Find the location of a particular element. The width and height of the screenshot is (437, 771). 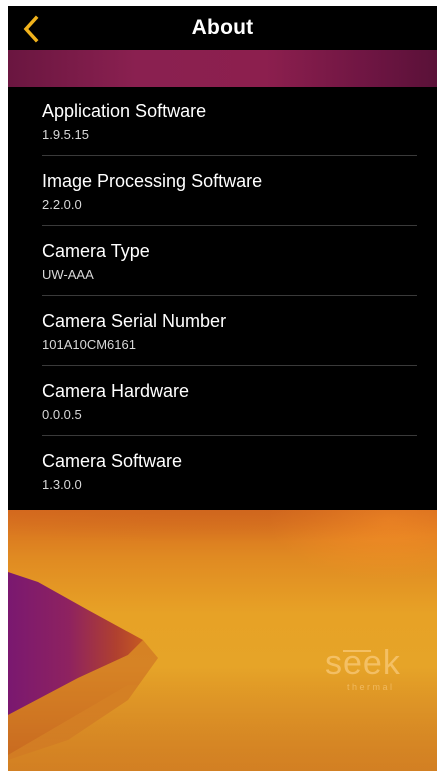

info-value: UW-AAA is located at coordinates (68, 274).